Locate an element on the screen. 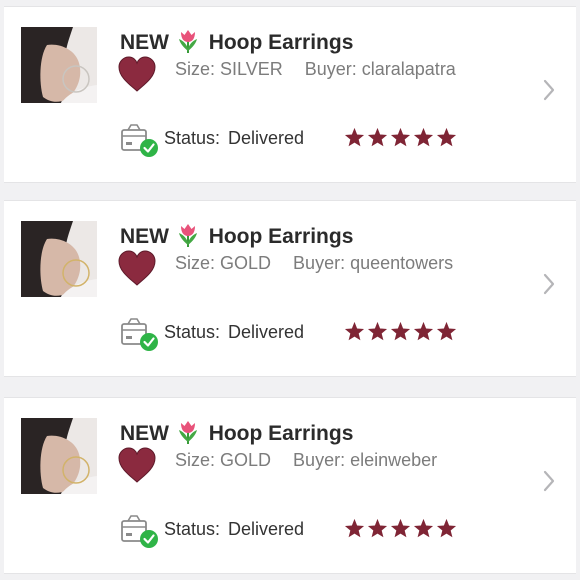  order-meta: Size: GOLD Buyer: eleinweber is located at coordinates (306, 460).